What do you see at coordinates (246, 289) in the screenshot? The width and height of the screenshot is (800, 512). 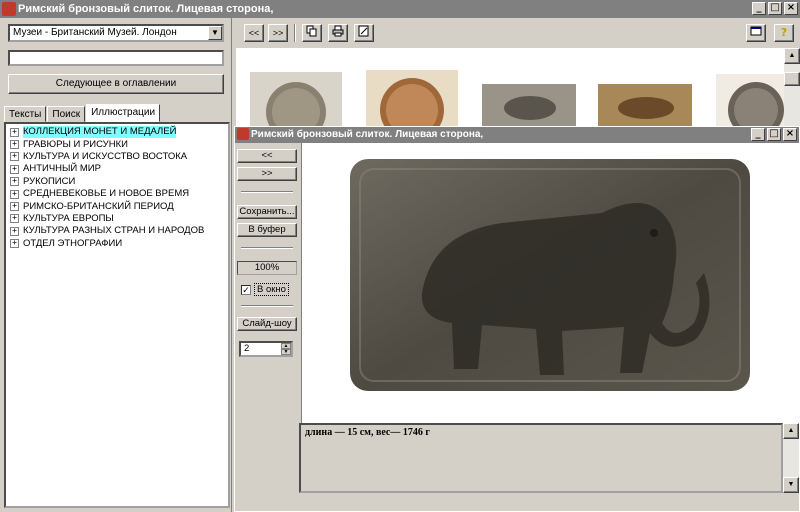 I see `checkbox-check-icon: ✓` at bounding box center [246, 289].